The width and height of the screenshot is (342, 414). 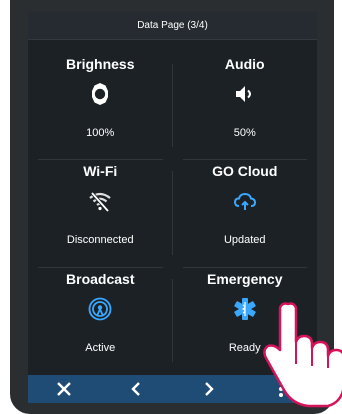 What do you see at coordinates (245, 105) in the screenshot?
I see `tile-audio: Audio 50%` at bounding box center [245, 105].